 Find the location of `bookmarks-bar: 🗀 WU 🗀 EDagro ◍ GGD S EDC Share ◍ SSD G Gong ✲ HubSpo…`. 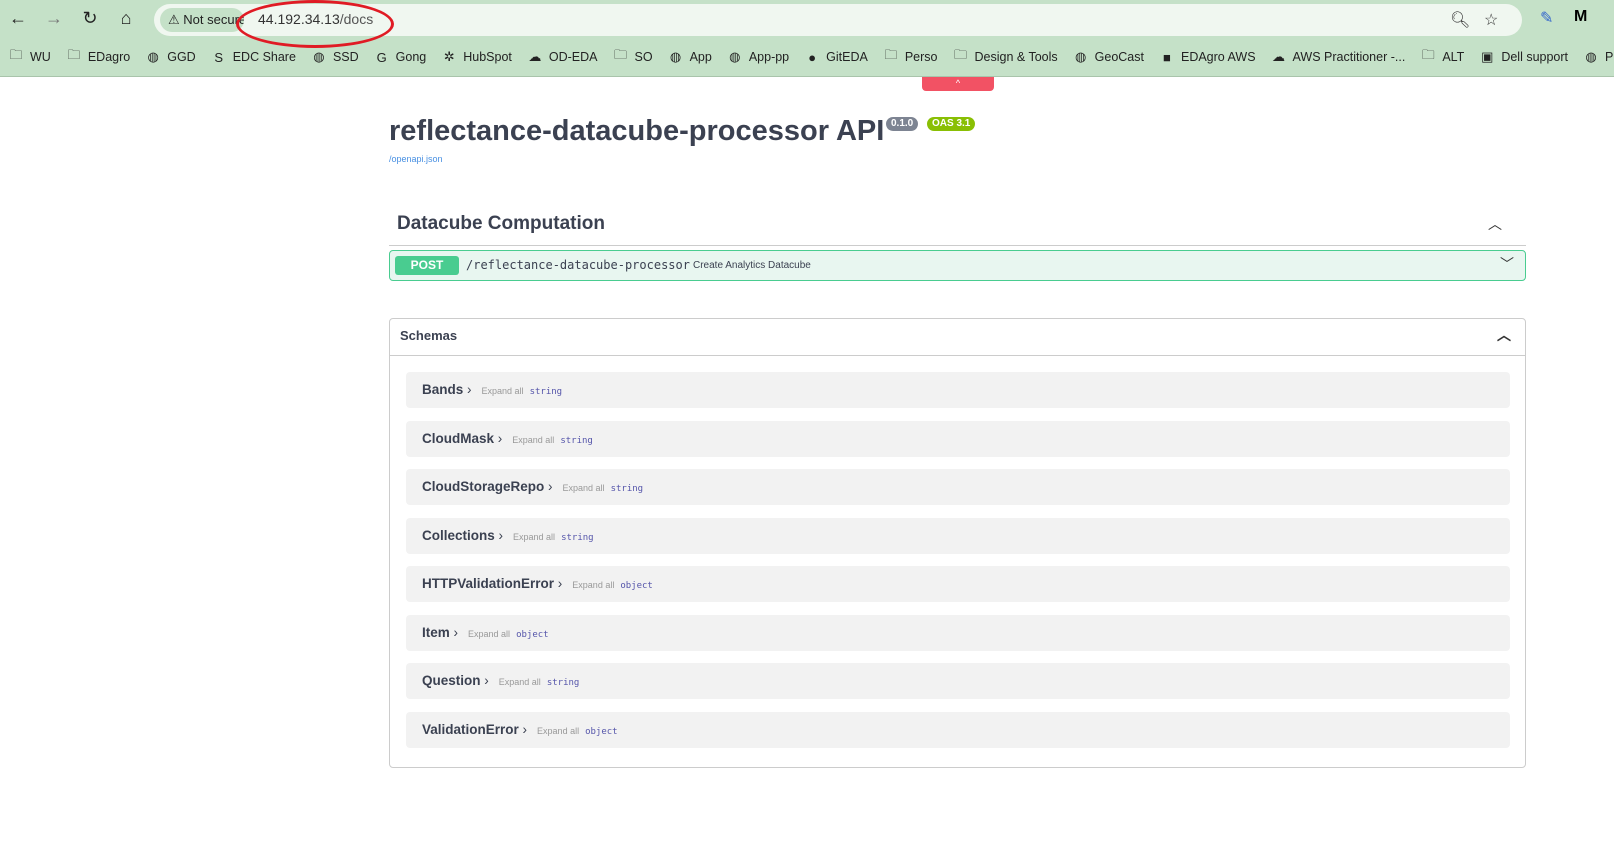

bookmarks-bar: 🗀 WU 🗀 EDagro ◍ GGD S EDC Share ◍ SSD G Gong ✲ HubSpo… is located at coordinates (811, 57).